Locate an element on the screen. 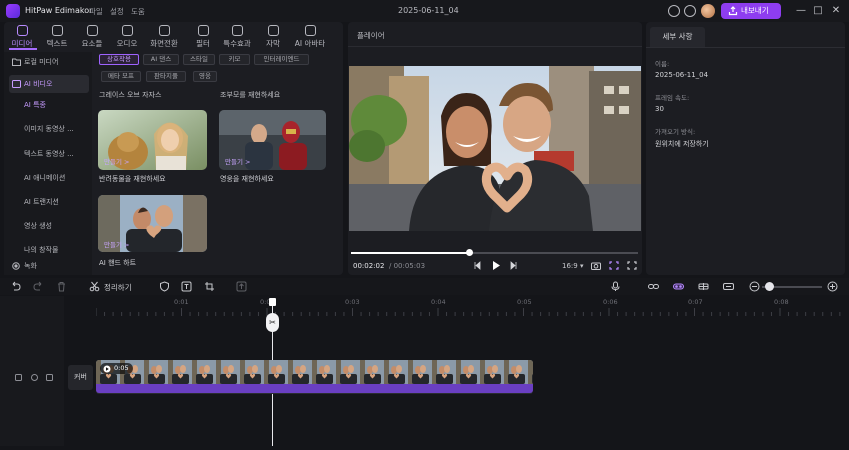 The width and height of the screenshot is (849, 450). play-circle-icon is located at coordinates (107, 369).